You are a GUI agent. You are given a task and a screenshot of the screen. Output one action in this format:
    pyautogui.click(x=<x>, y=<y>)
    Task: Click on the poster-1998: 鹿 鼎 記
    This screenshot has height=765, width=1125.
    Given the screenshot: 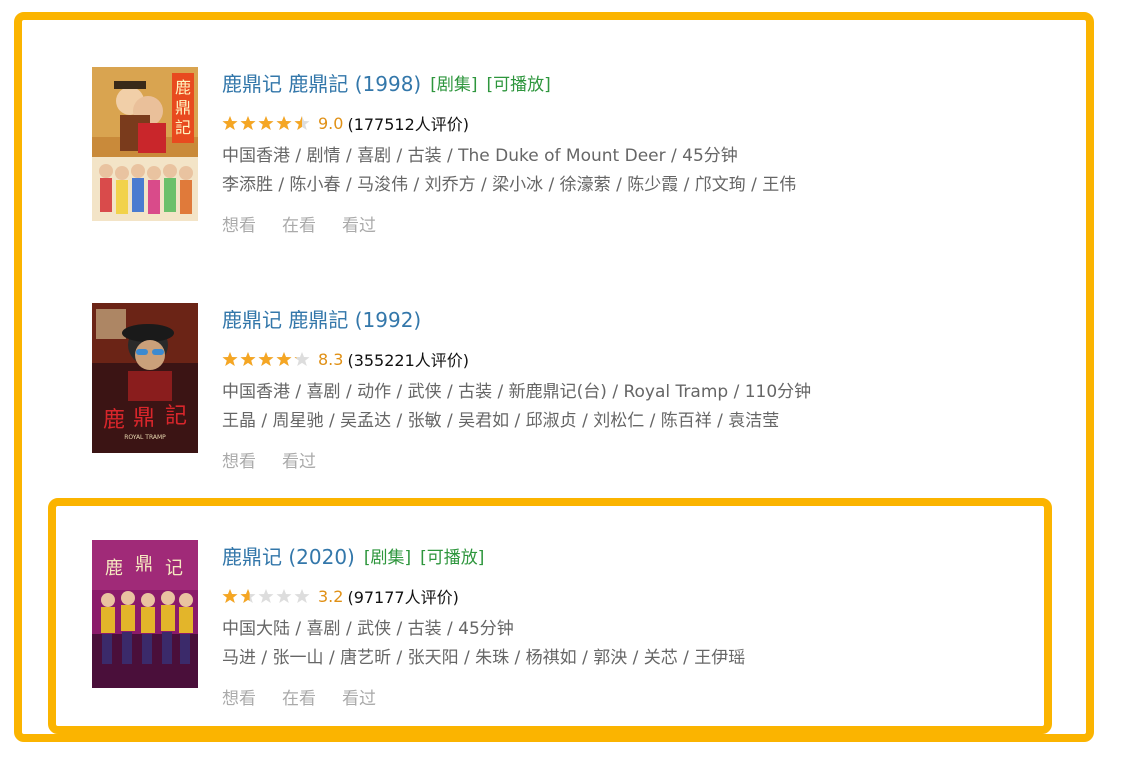 What is the action you would take?
    pyautogui.click(x=145, y=144)
    